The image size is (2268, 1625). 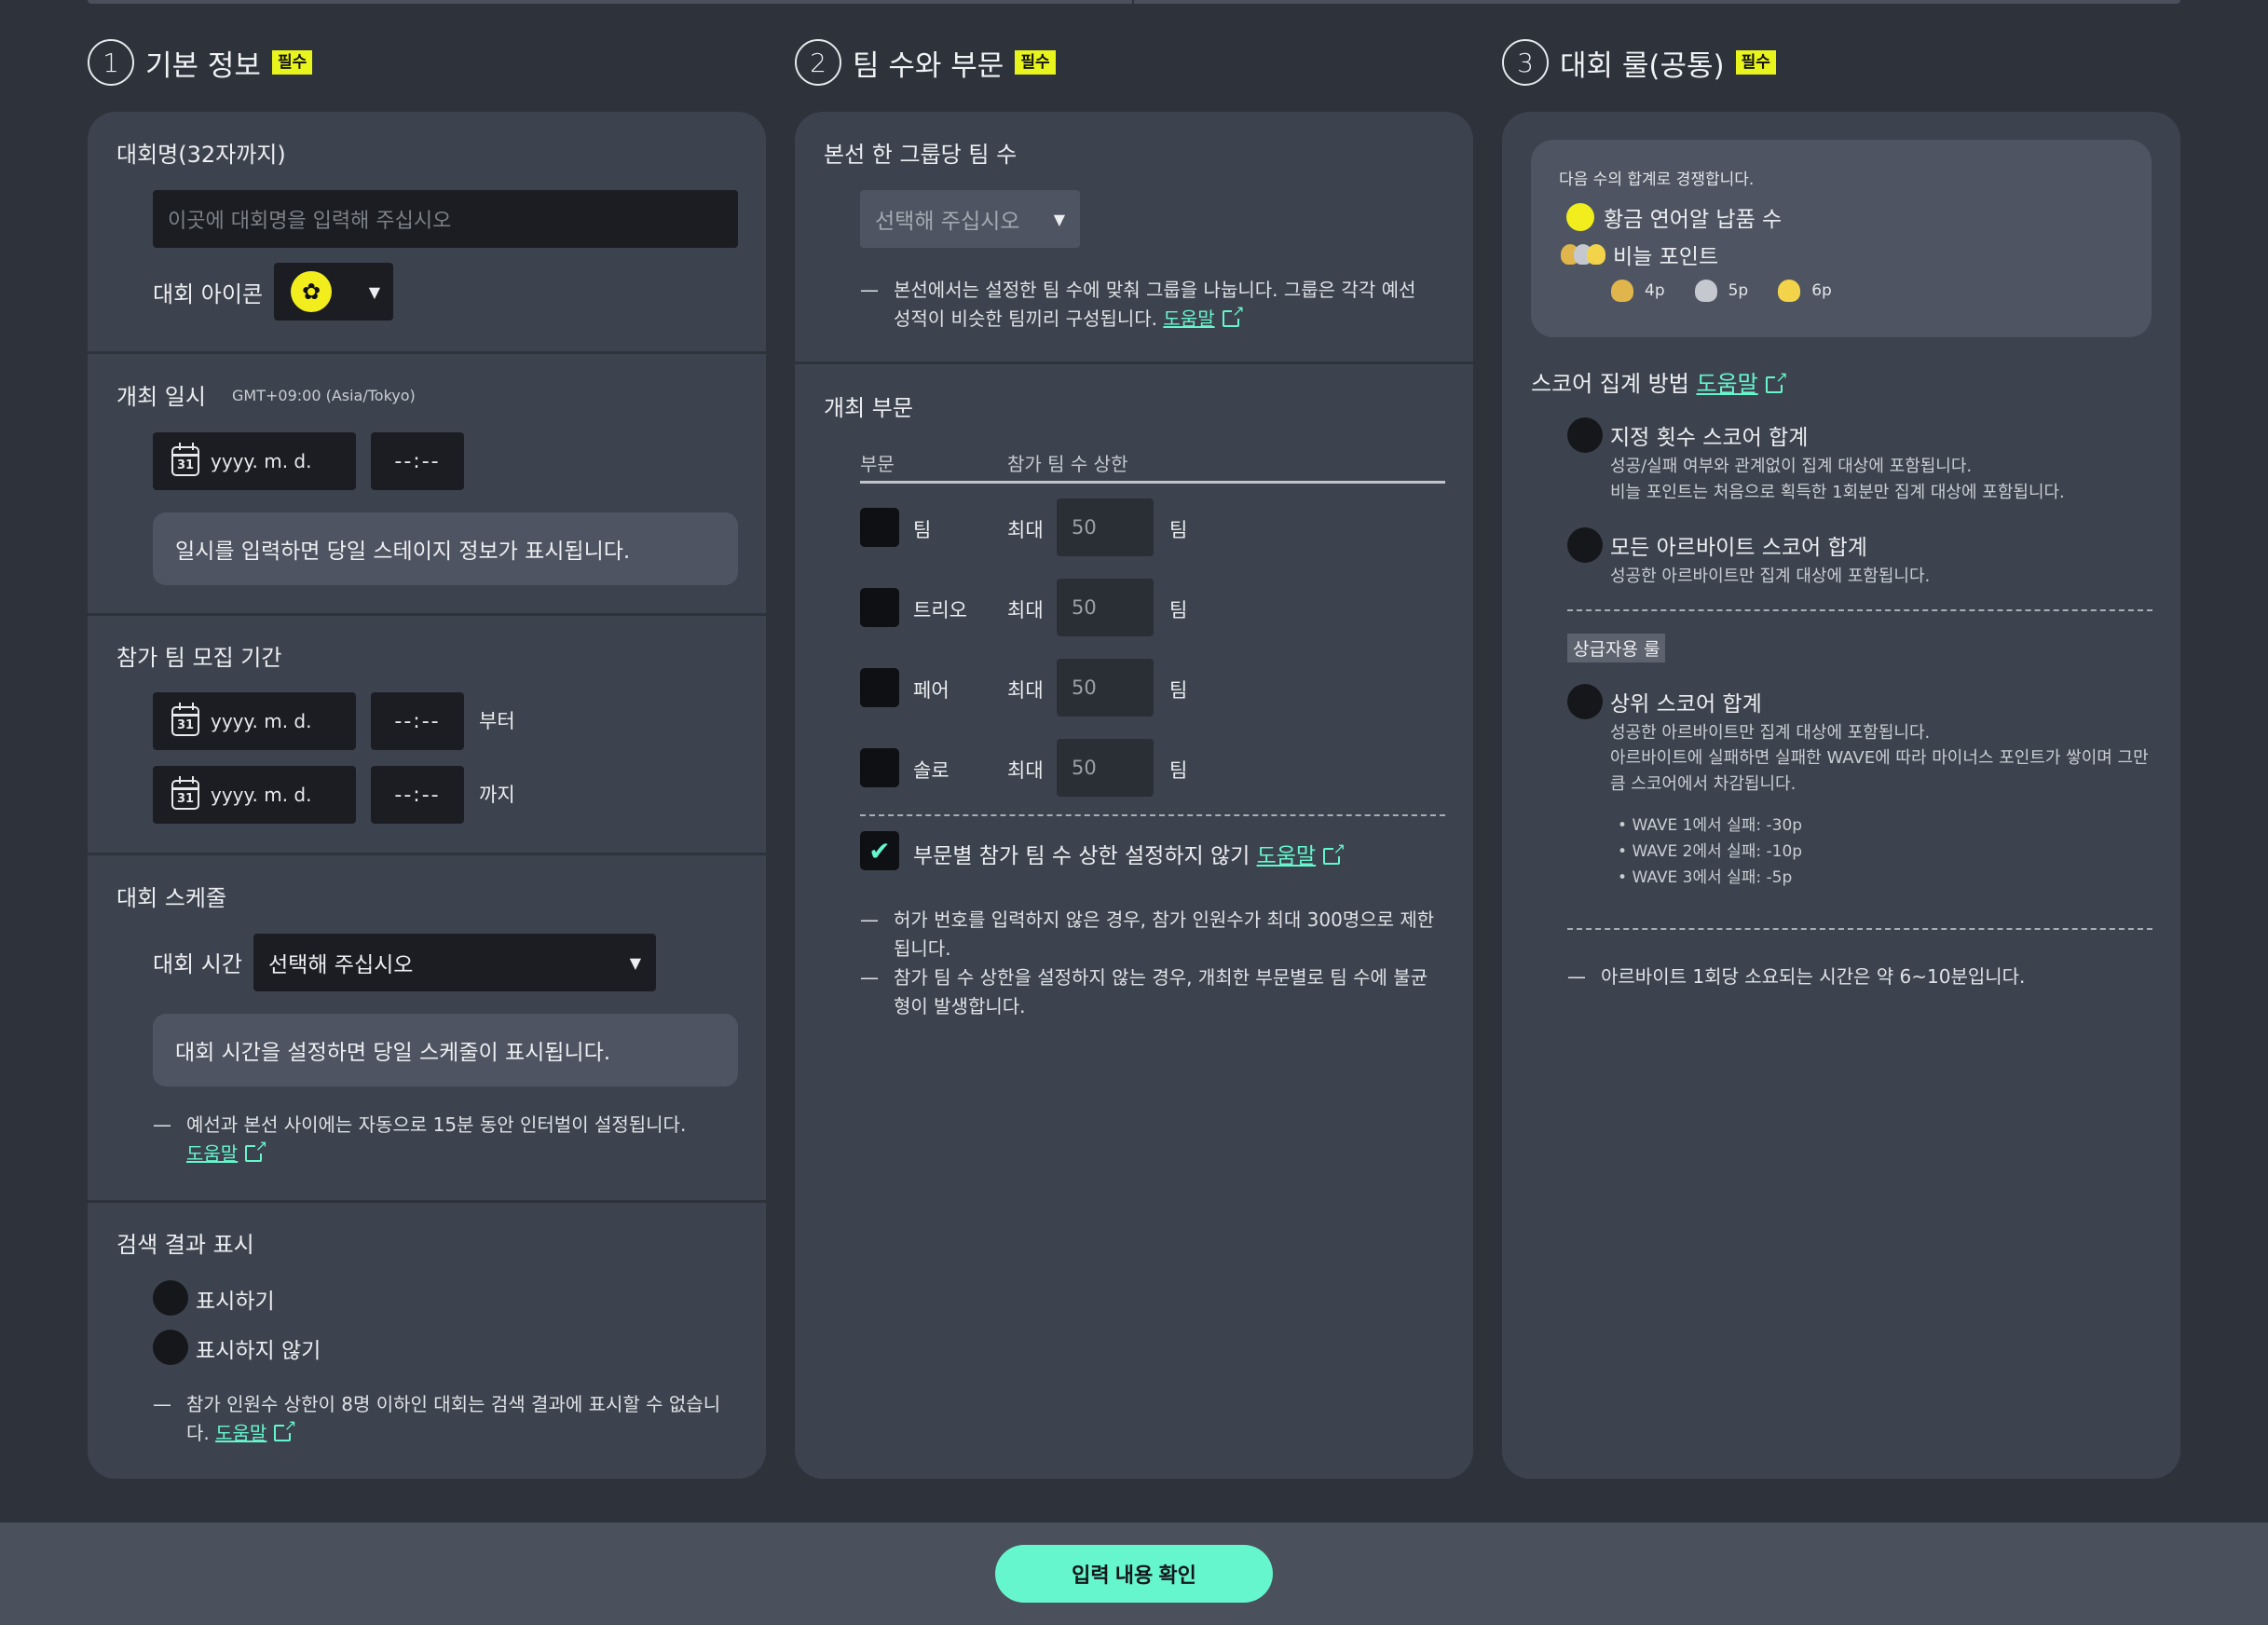 What do you see at coordinates (1067, 464) in the screenshot?
I see `th-limit: 참가 팀 수 상한` at bounding box center [1067, 464].